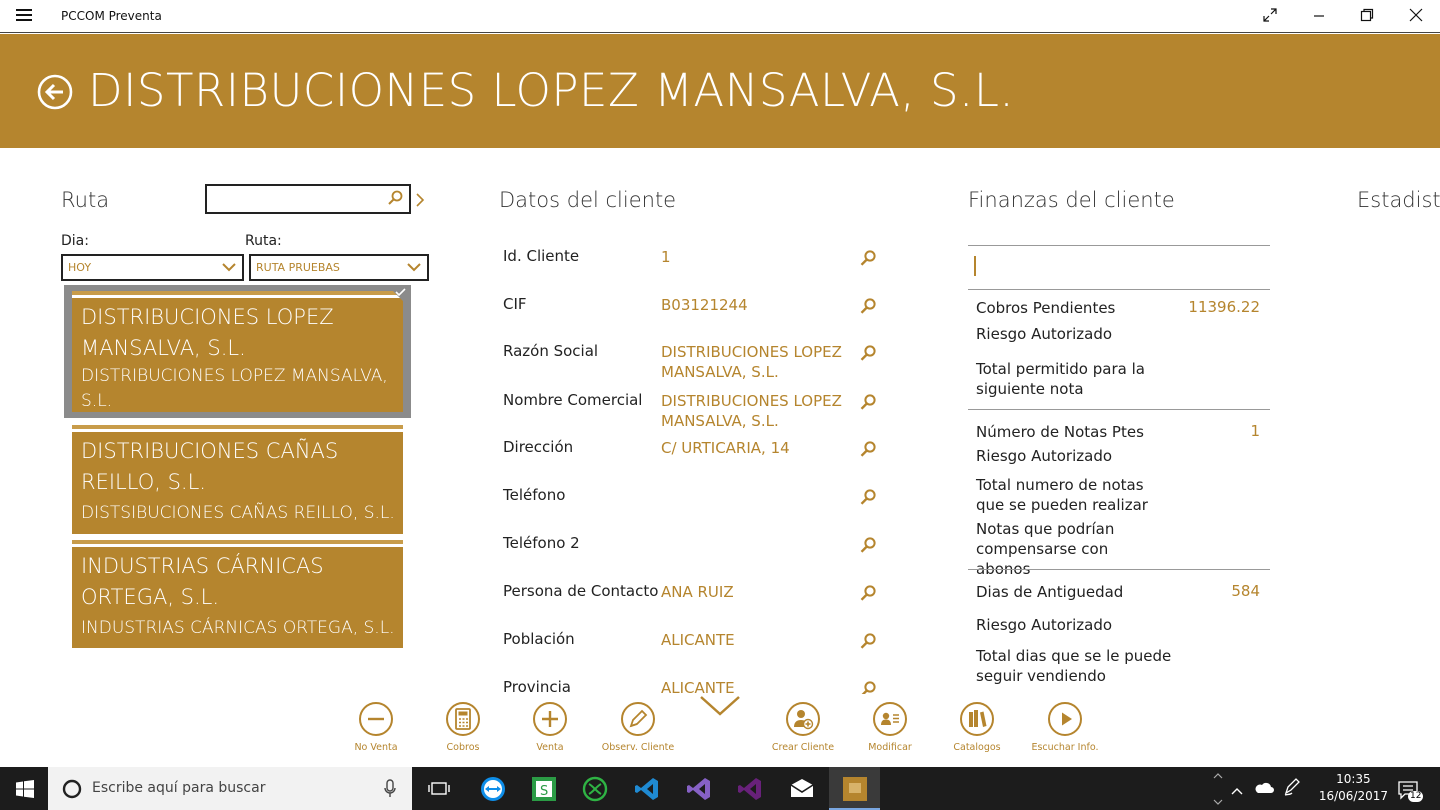 This screenshot has width=1440, height=810. What do you see at coordinates (890, 747) in the screenshot?
I see `appbar-button-label: Modificar` at bounding box center [890, 747].